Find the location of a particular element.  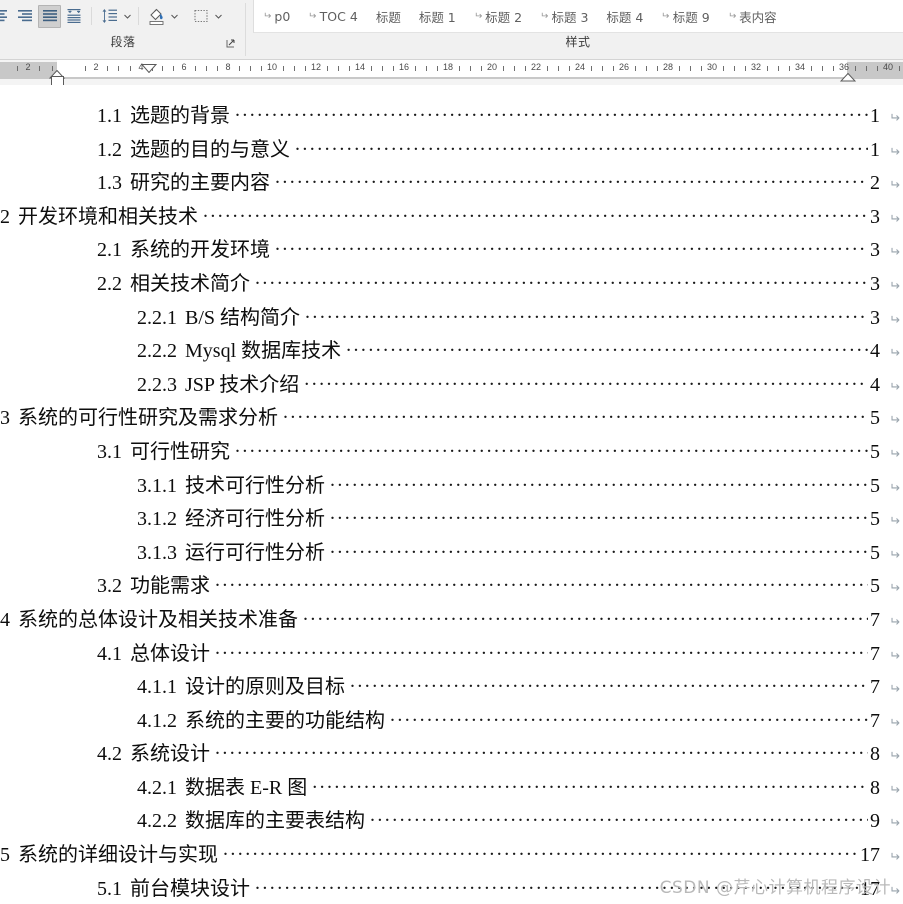

style-item-toc-4: ↵ TOC 4 is located at coordinates (333, 16).